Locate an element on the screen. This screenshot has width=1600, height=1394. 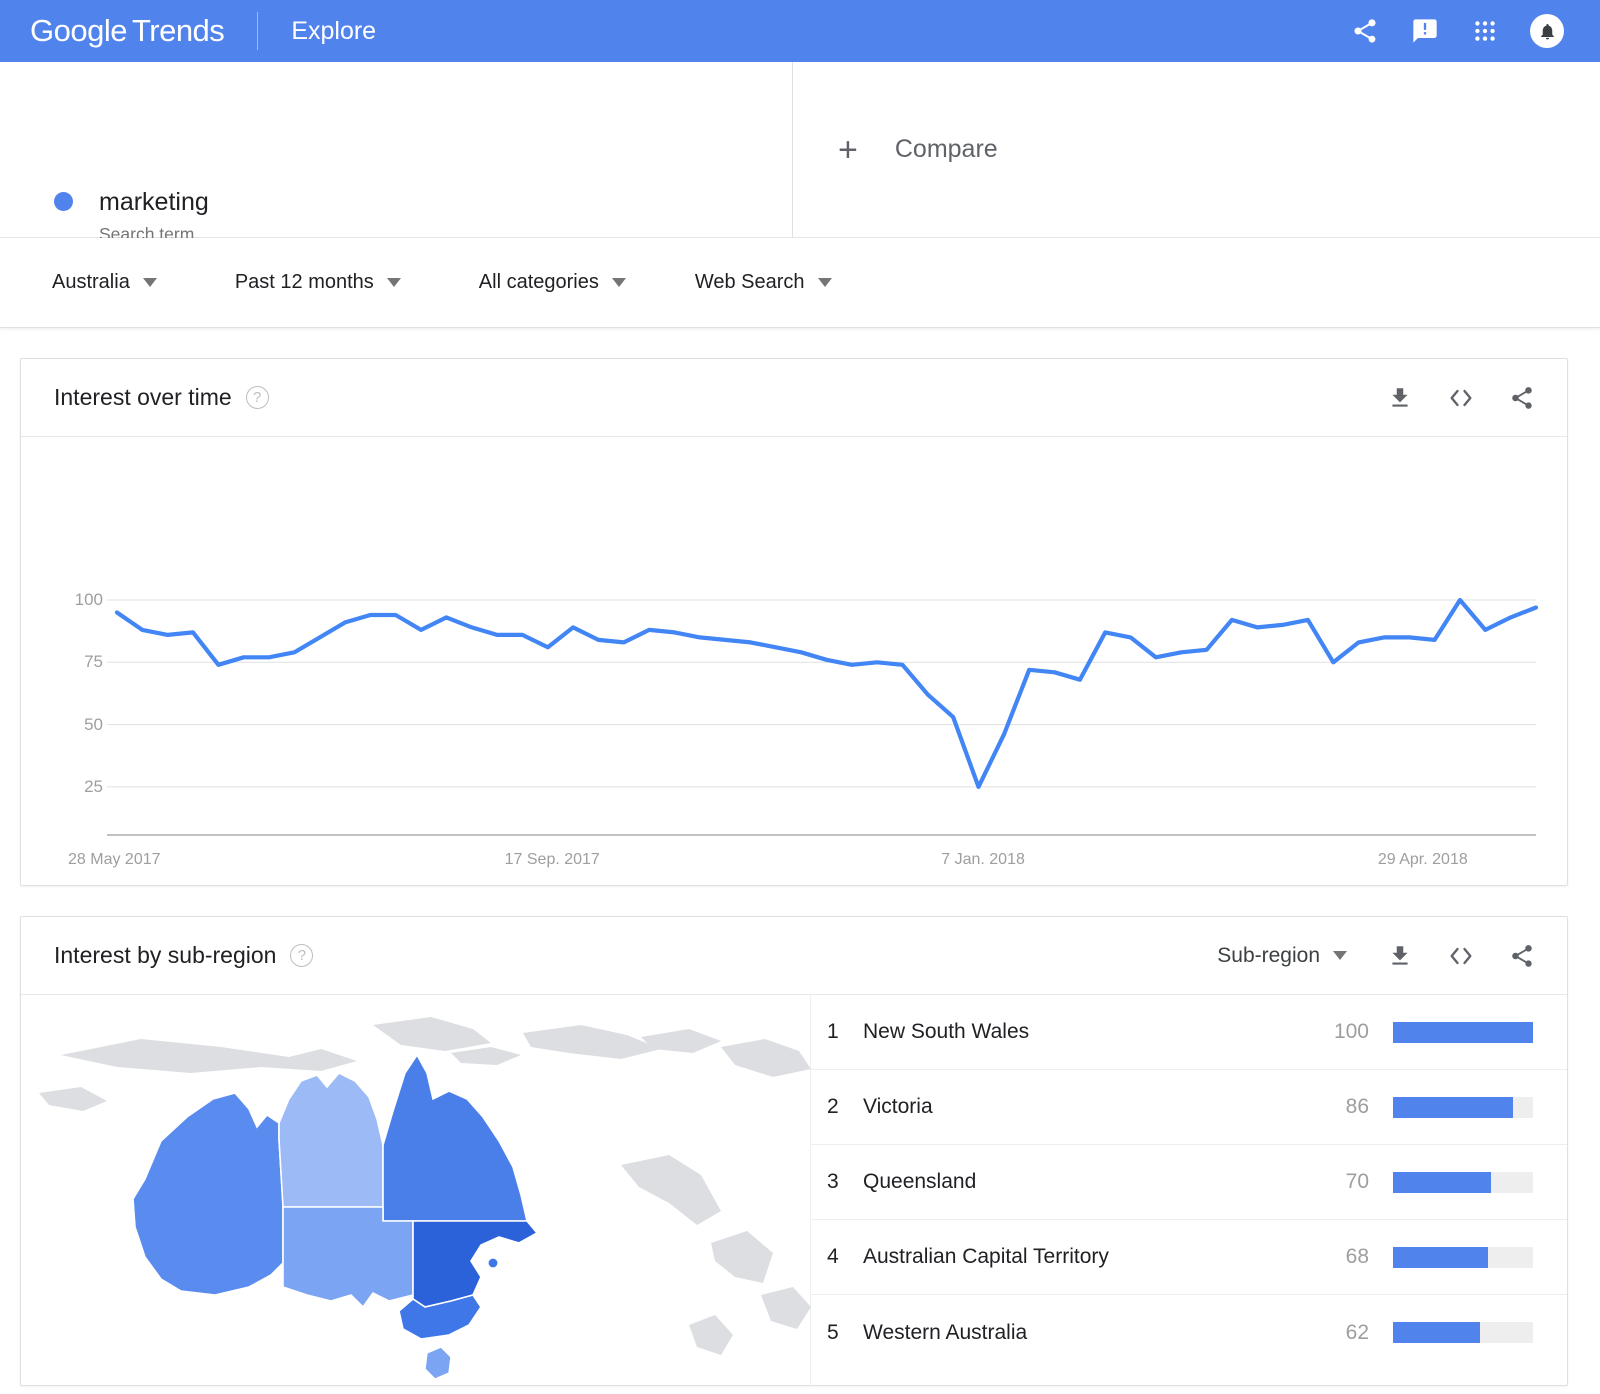
subregion-name: Australian Capital Territory is located at coordinates (986, 1256).